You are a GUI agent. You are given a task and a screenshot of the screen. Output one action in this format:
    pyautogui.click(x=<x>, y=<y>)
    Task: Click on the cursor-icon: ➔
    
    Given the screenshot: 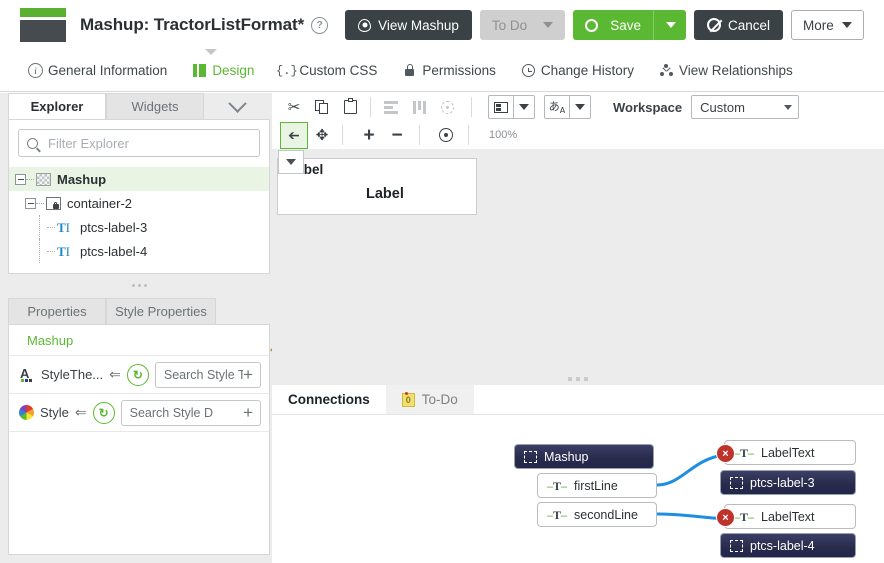 What is the action you would take?
    pyautogui.click(x=294, y=134)
    